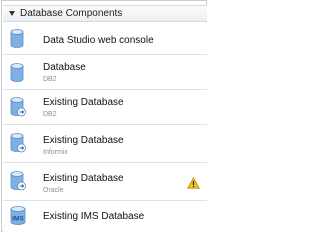 The image size is (320, 240). Describe the element at coordinates (64, 67) in the screenshot. I see `item-name: Database` at that location.